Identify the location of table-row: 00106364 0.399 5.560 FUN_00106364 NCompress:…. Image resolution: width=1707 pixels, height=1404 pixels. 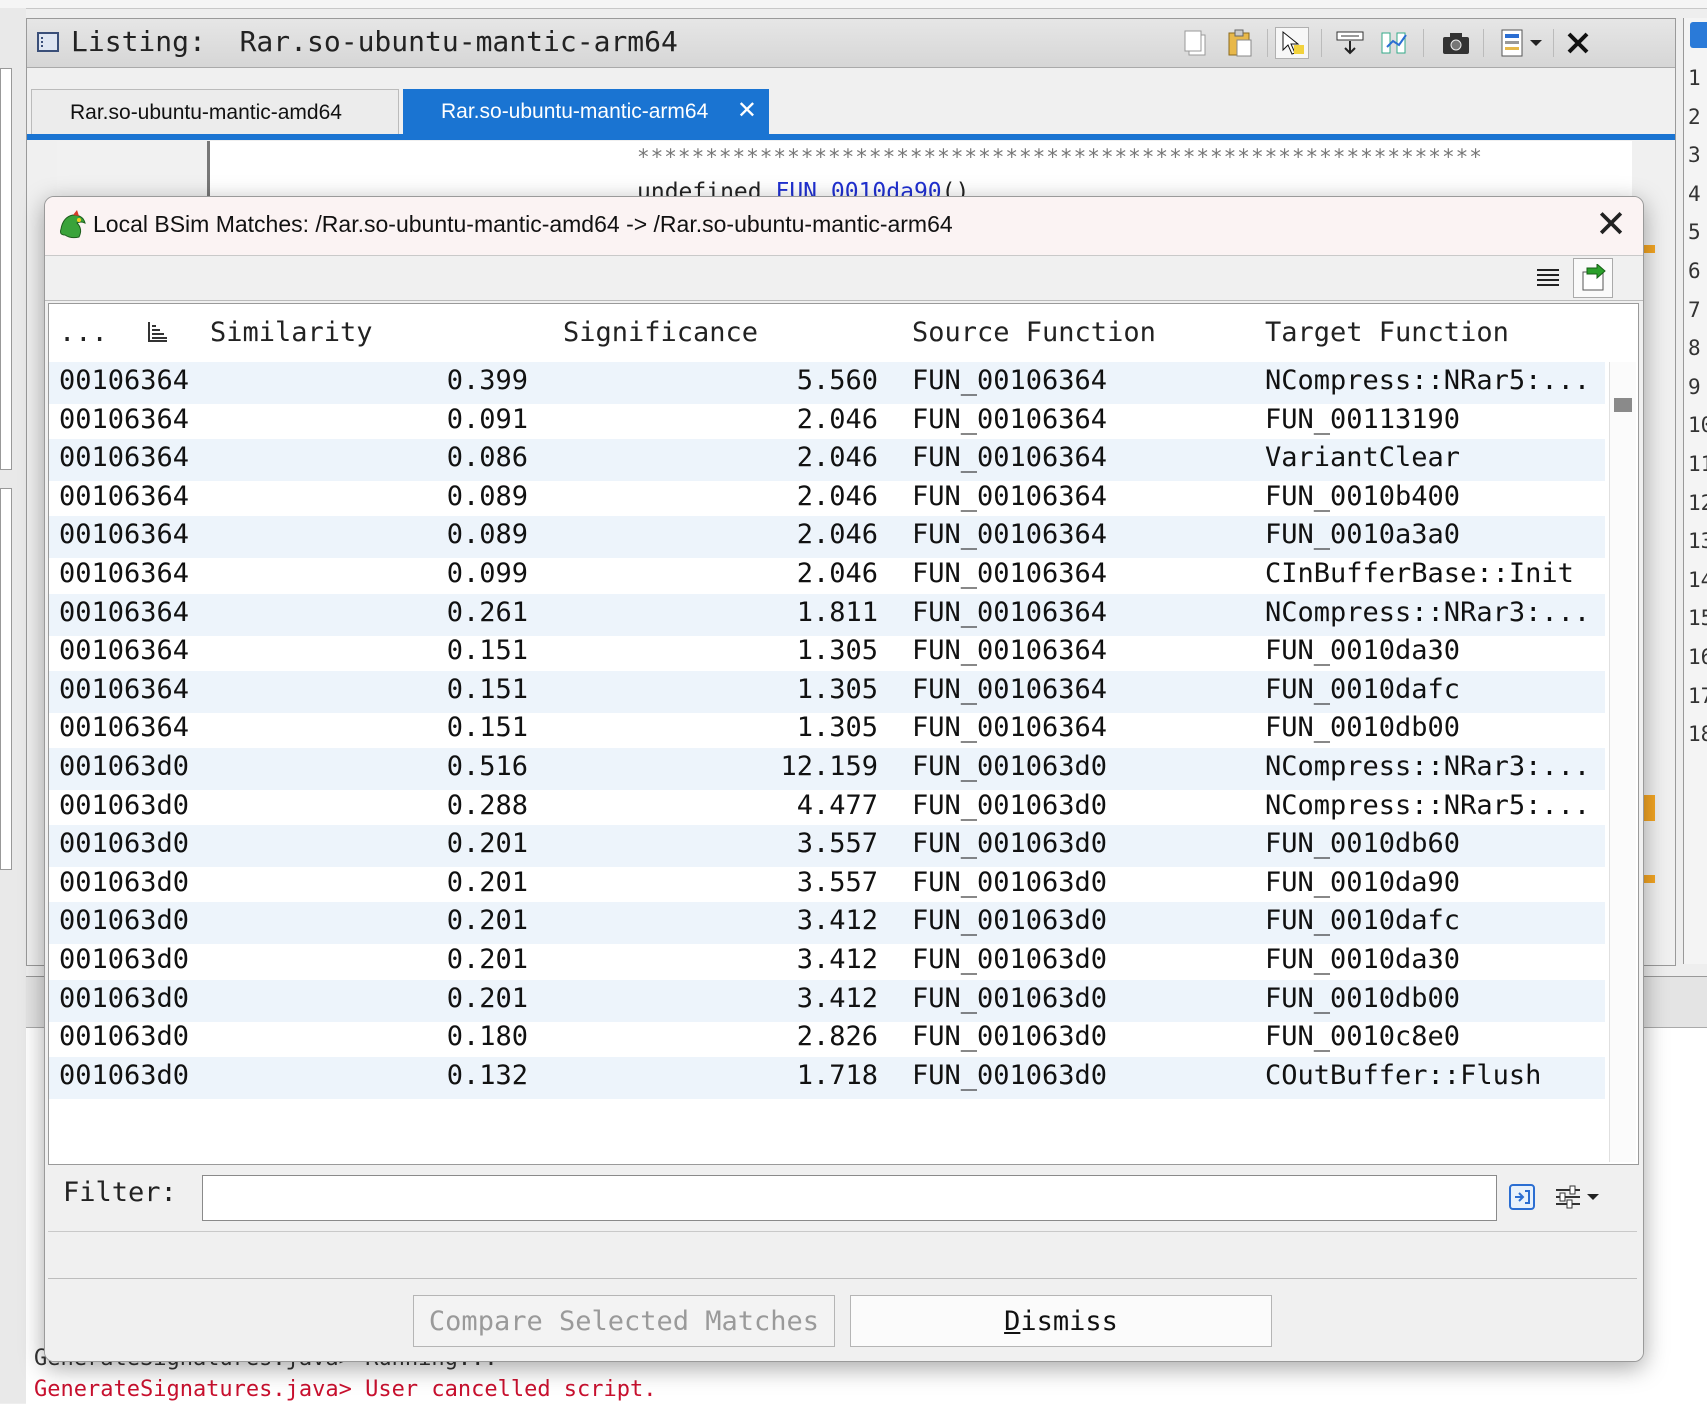
(827, 383).